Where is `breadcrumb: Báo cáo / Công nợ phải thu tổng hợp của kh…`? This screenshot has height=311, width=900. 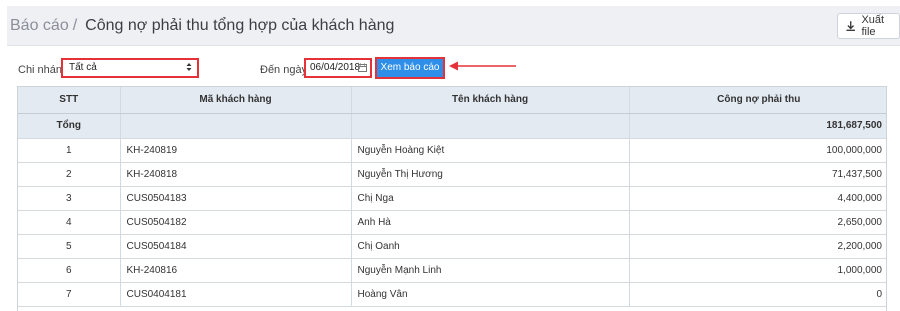
breadcrumb: Báo cáo / Công nợ phải thu tổng hợp của kh… is located at coordinates (202, 26).